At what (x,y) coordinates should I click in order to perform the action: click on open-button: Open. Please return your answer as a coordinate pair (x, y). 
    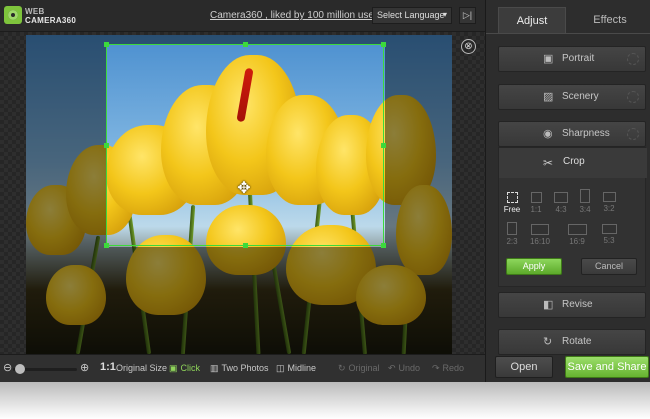
    Looking at the image, I should click on (524, 367).